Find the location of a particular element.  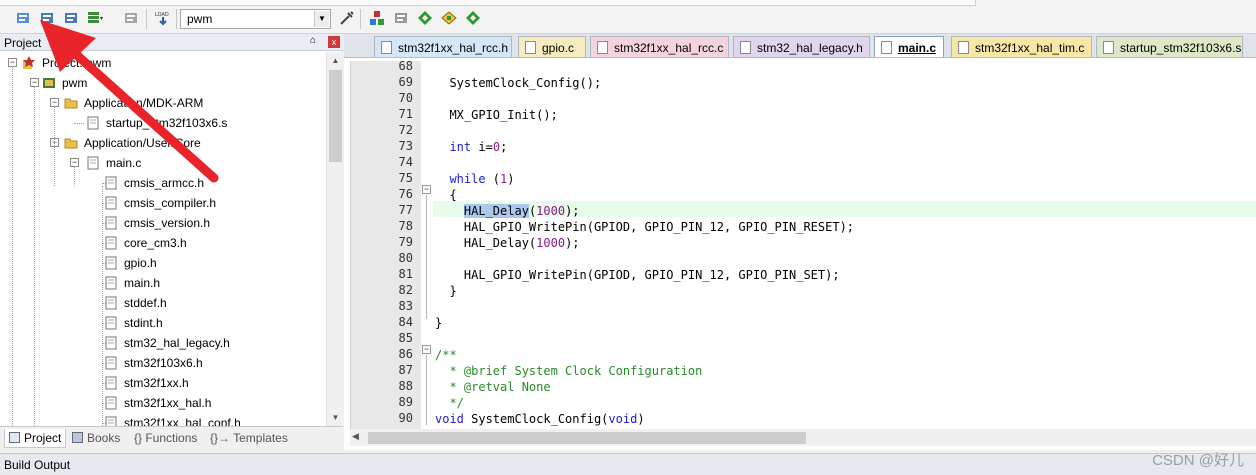

editor-tab-label: gpio.c is located at coordinates (558, 48).